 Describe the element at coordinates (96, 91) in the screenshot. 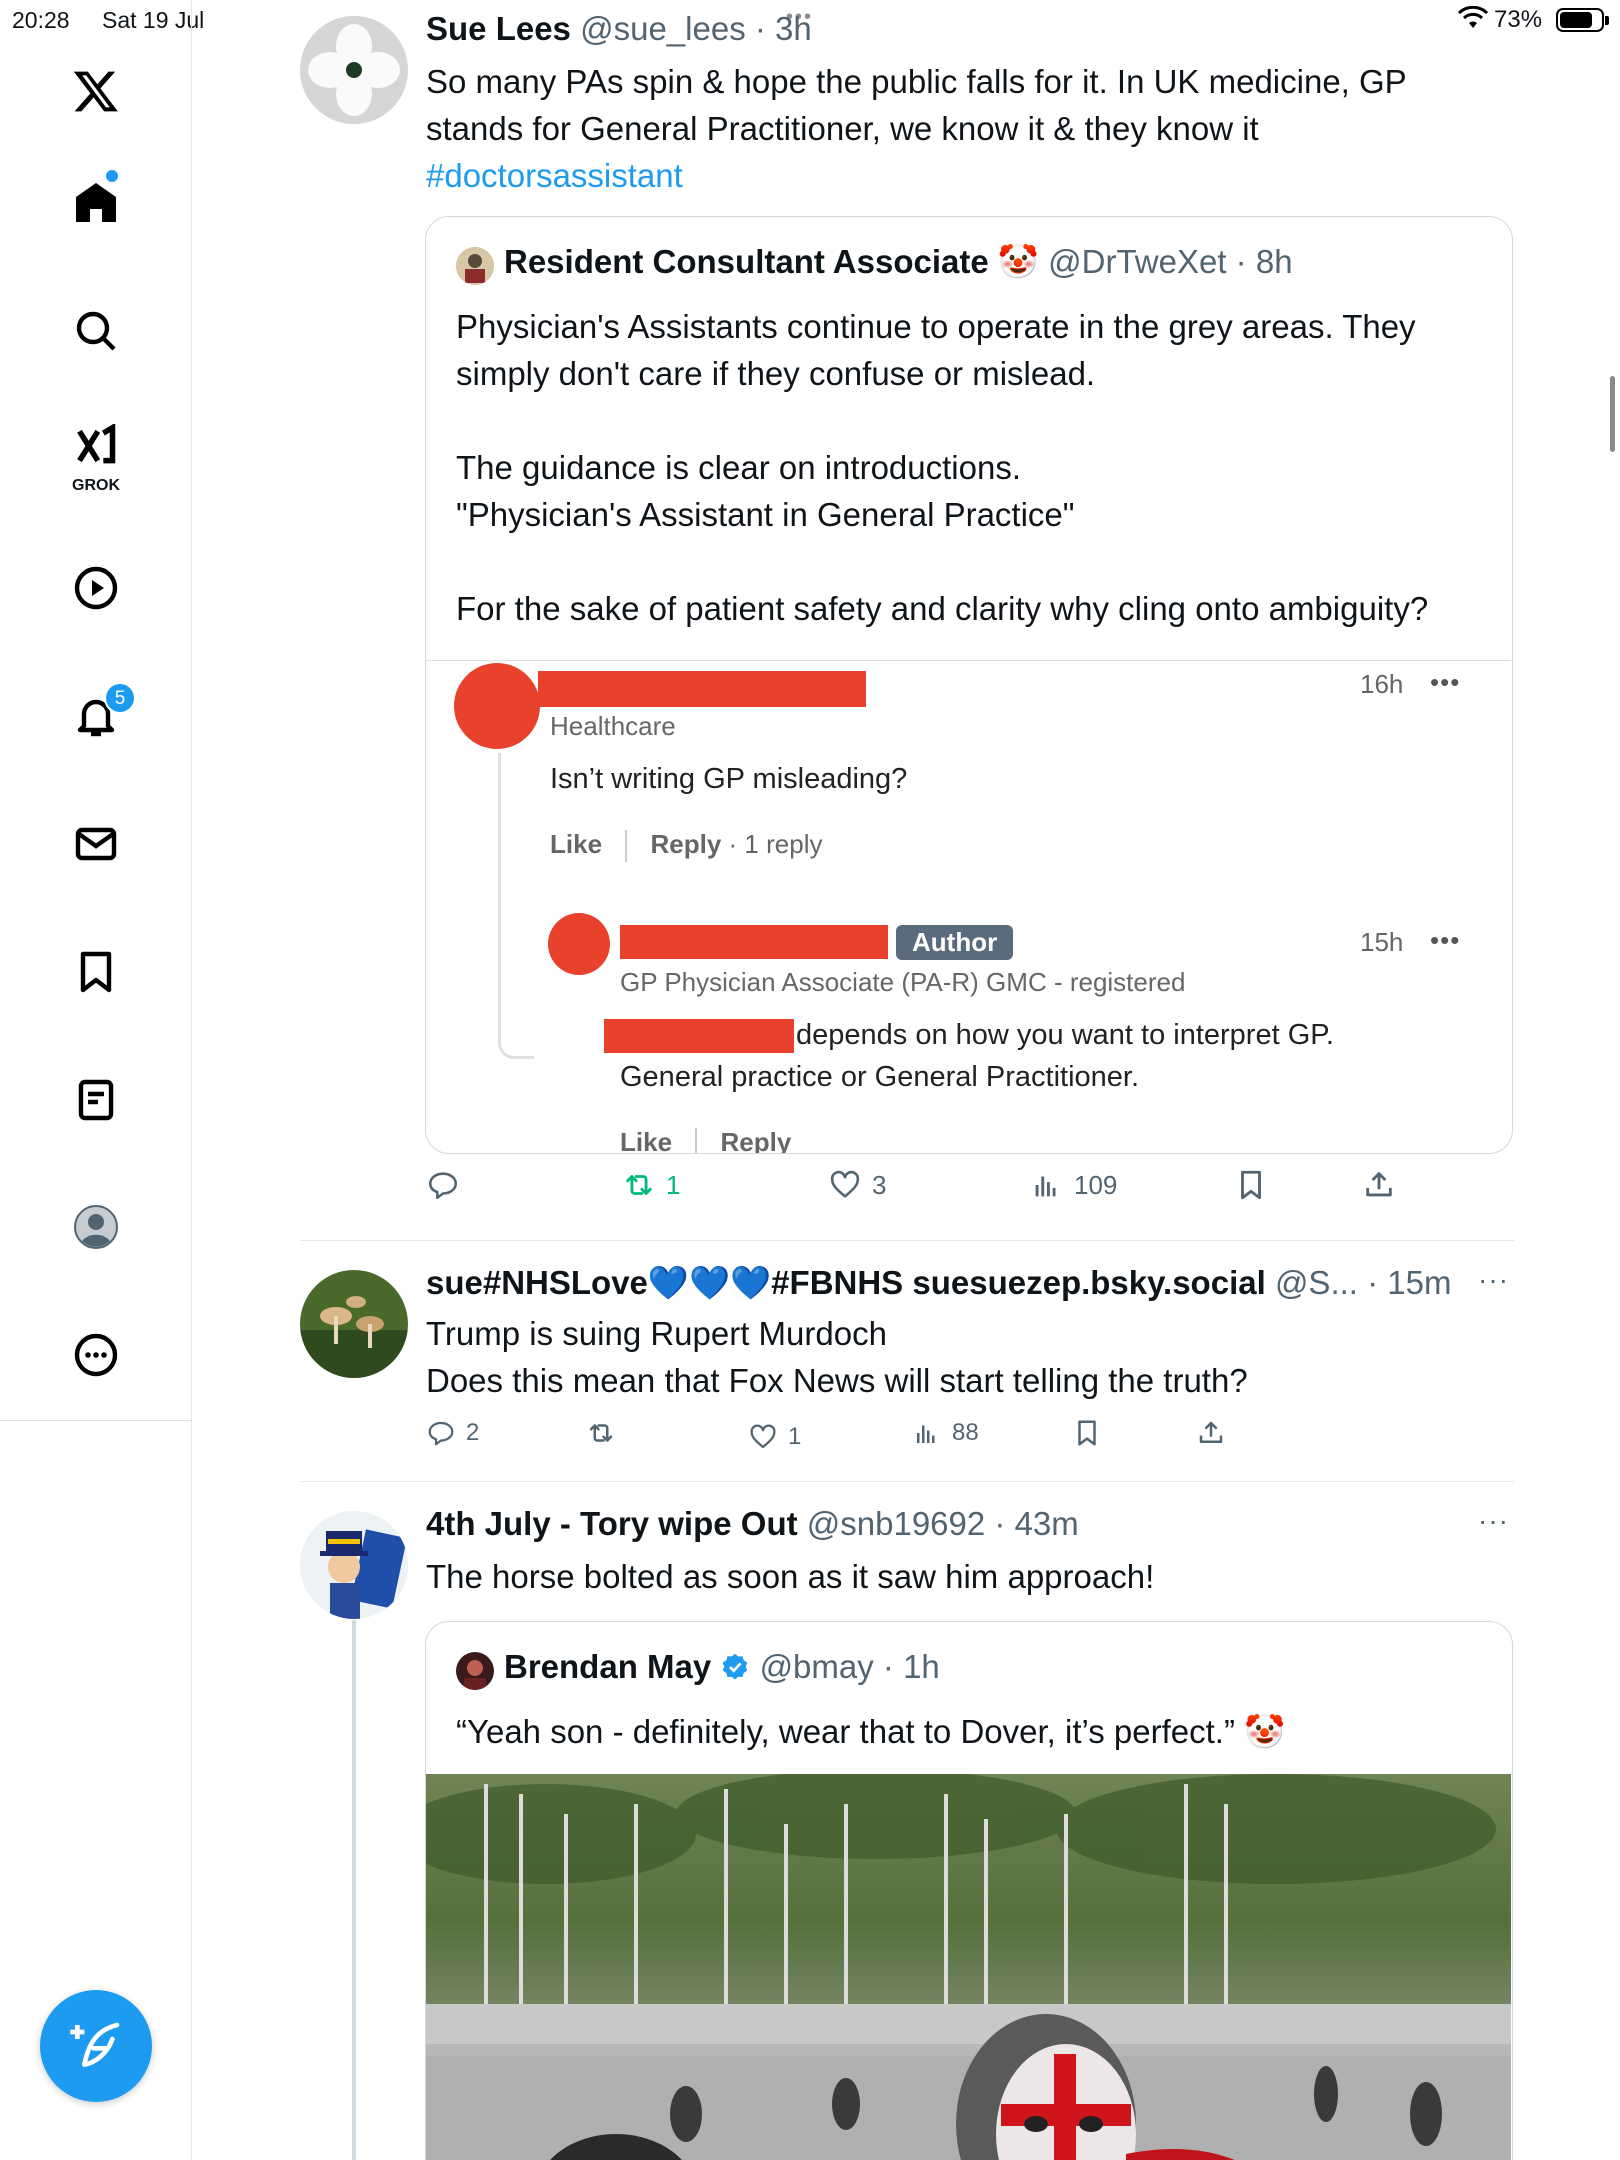

I see `x-logo-icon` at that location.